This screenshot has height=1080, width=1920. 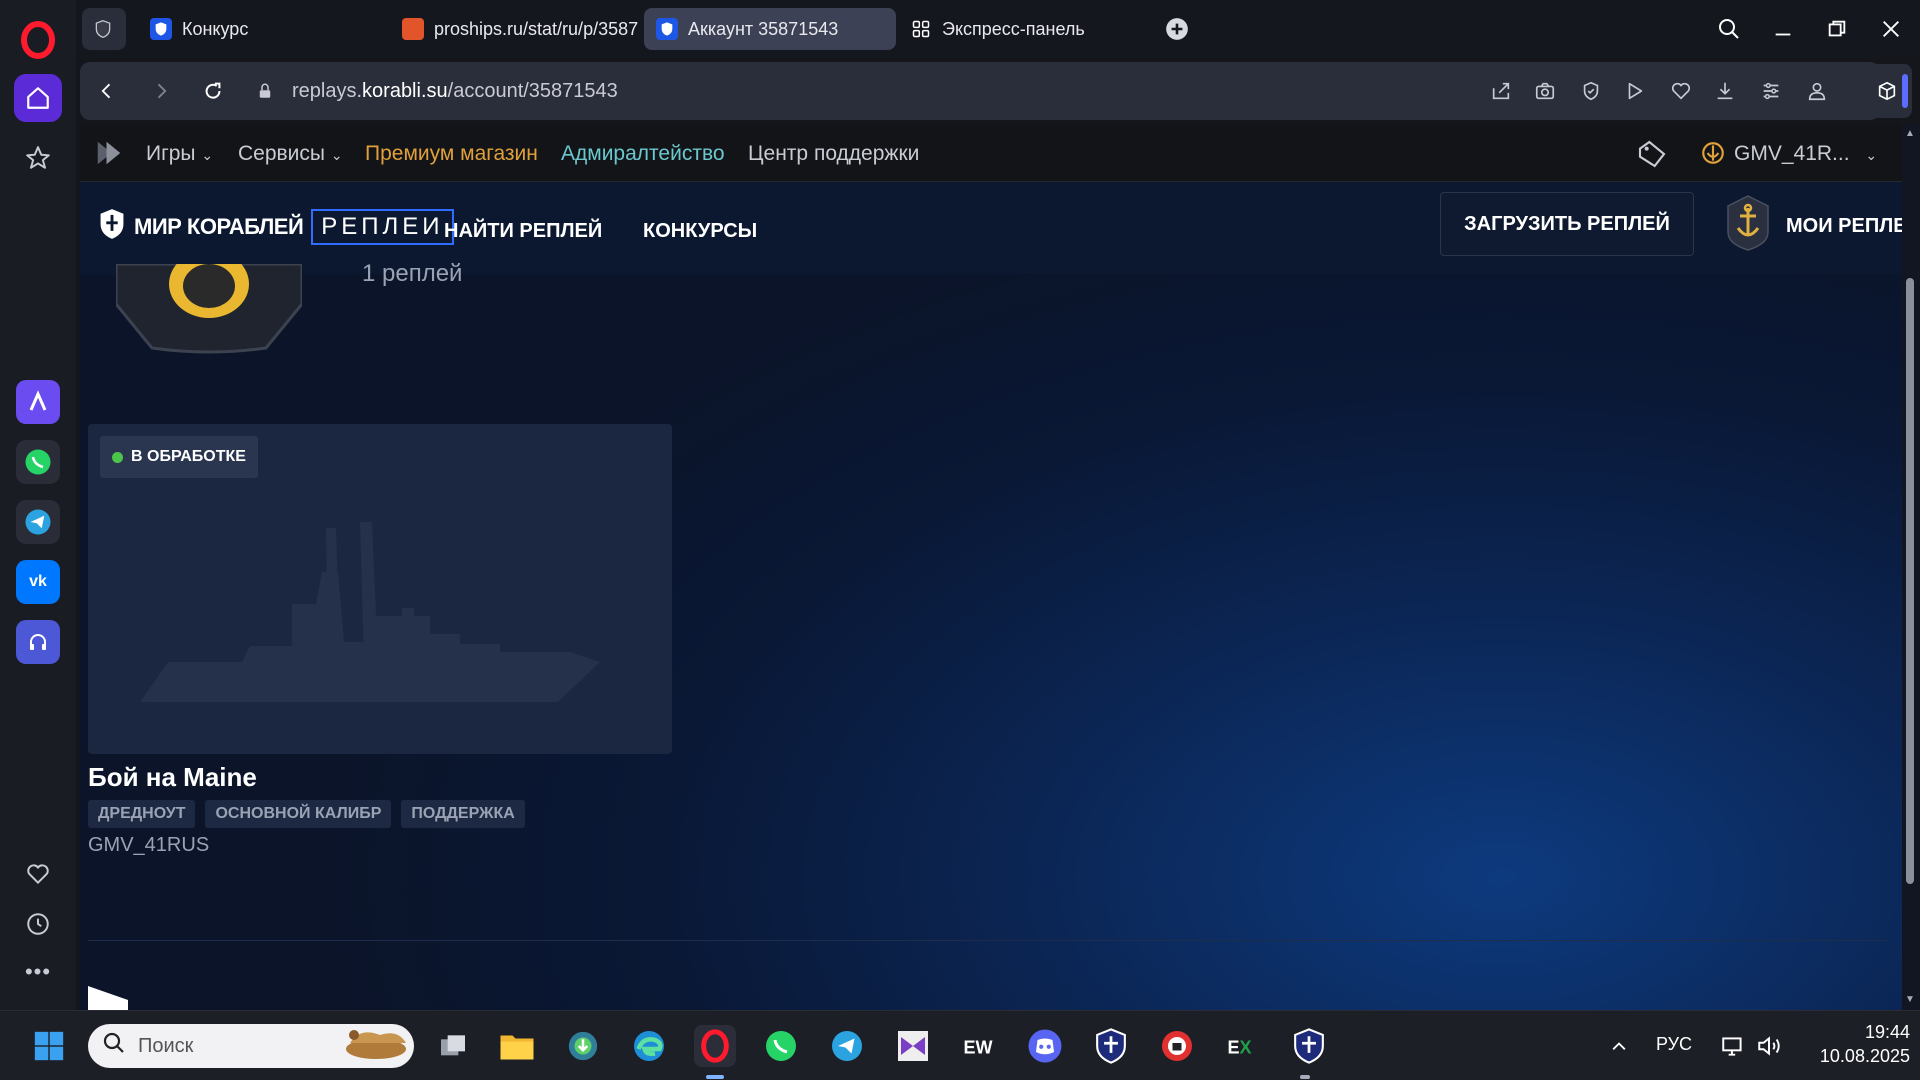 What do you see at coordinates (1771, 91) in the screenshot?
I see `easy-setup-icon` at bounding box center [1771, 91].